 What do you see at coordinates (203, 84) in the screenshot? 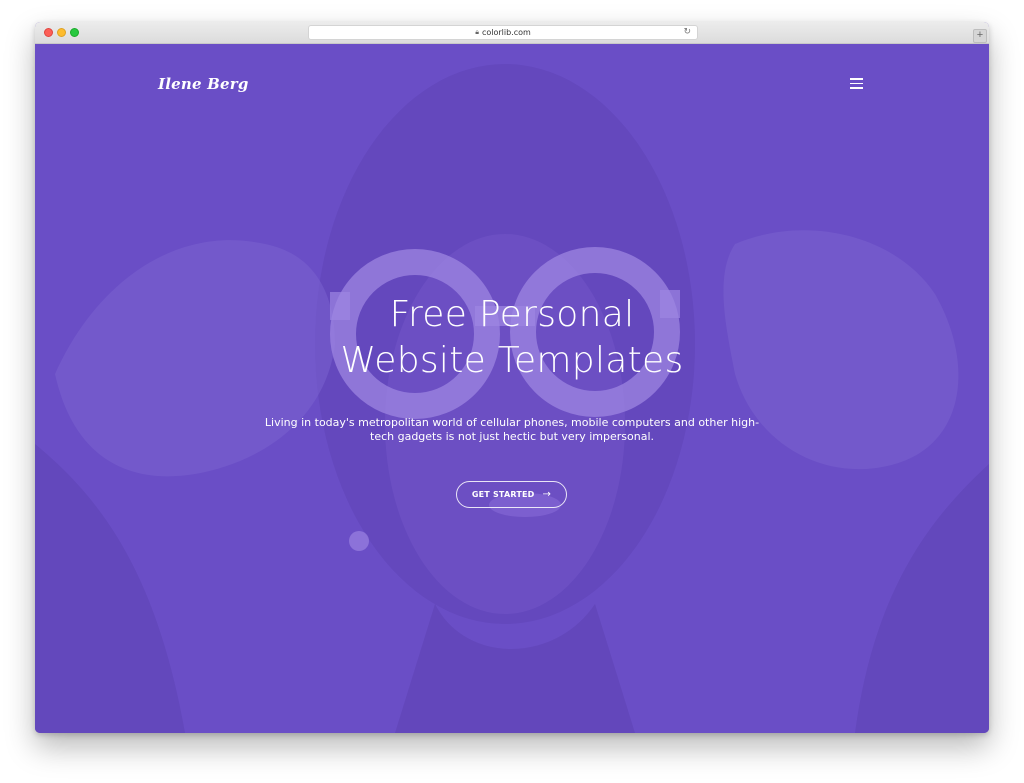
I see `site-logo: Ilene Berg` at bounding box center [203, 84].